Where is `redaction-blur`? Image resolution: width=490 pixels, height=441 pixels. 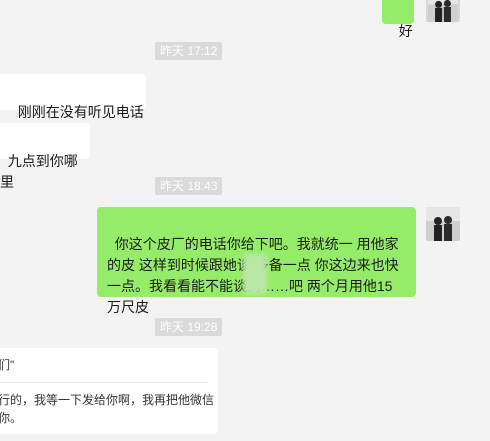
redaction-blur is located at coordinates (255, 274).